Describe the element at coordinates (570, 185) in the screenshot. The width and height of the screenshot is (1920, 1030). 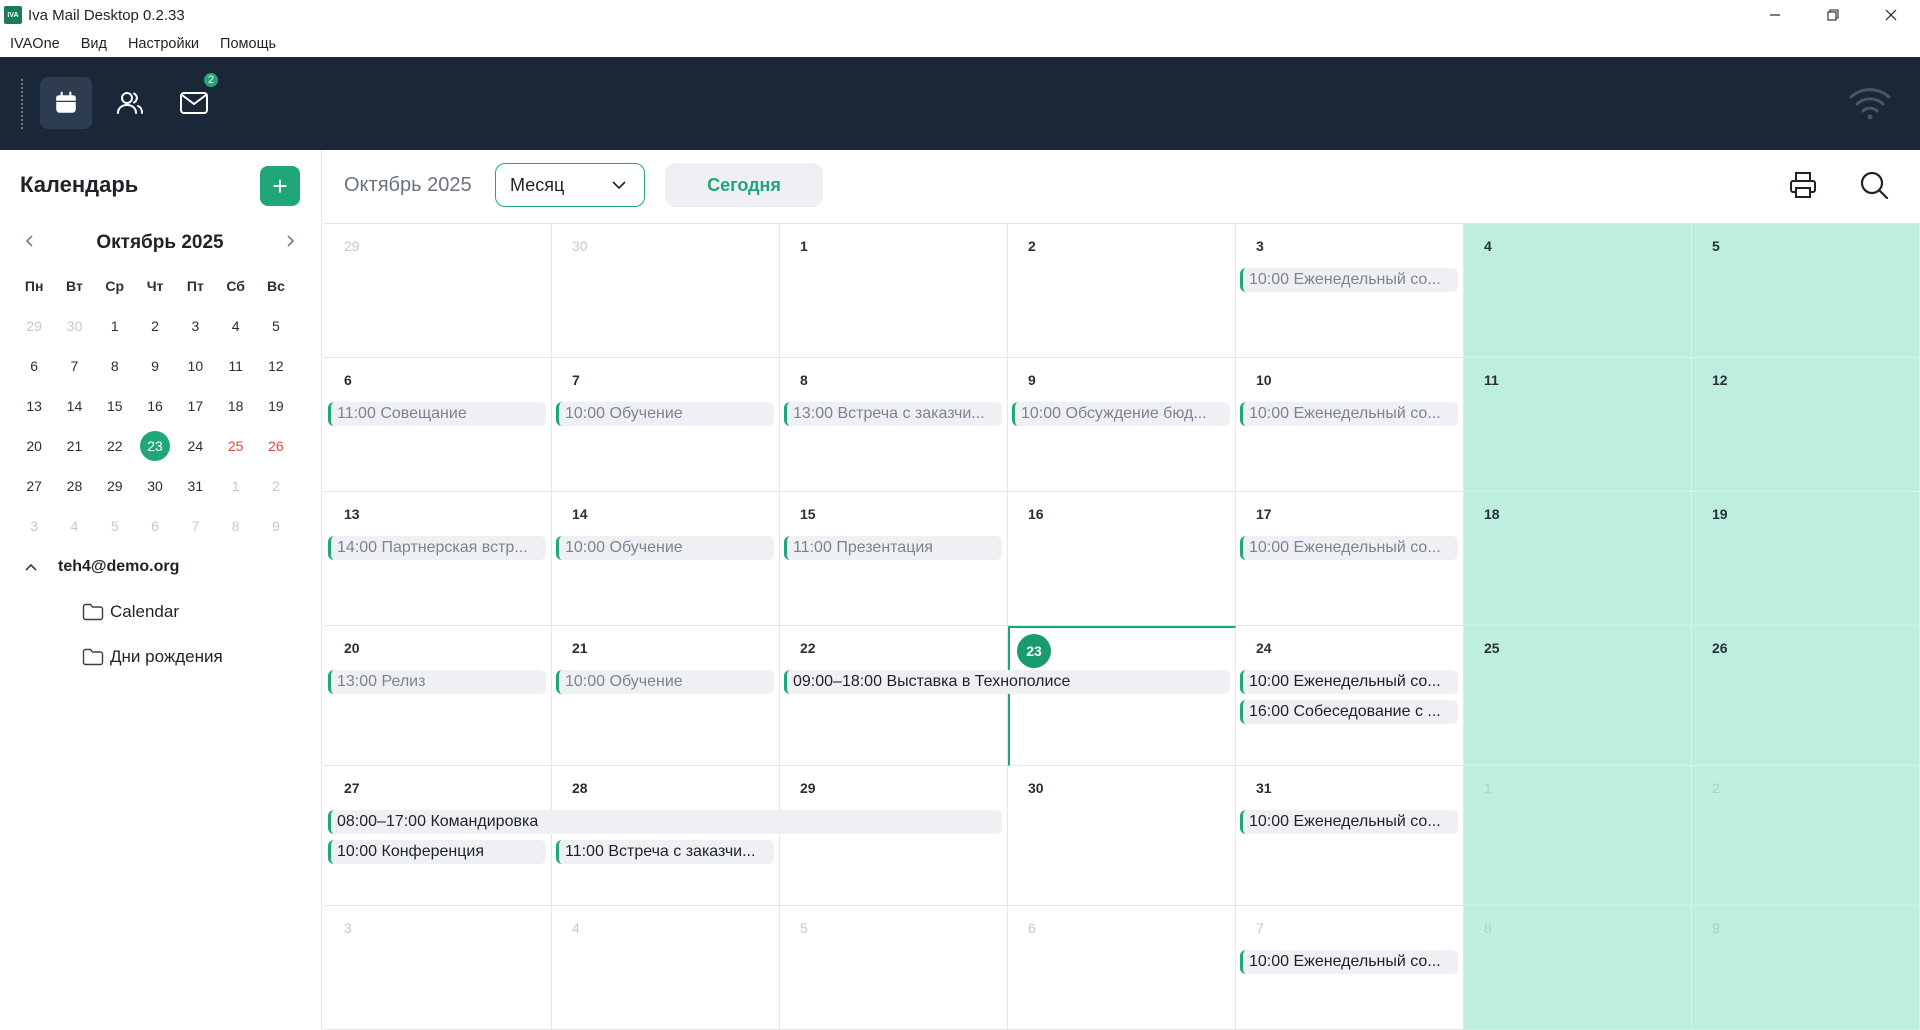
I see `view-select: Месяц` at that location.